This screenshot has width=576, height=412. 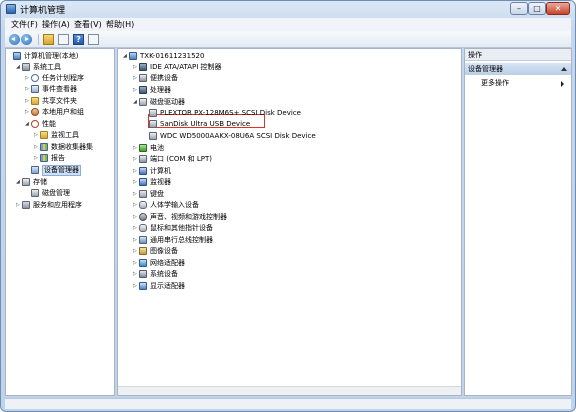 I want to click on device-tree-label: PLEXTOR PX-128M6S+ SCSI Disk Device, so click(x=230, y=113).